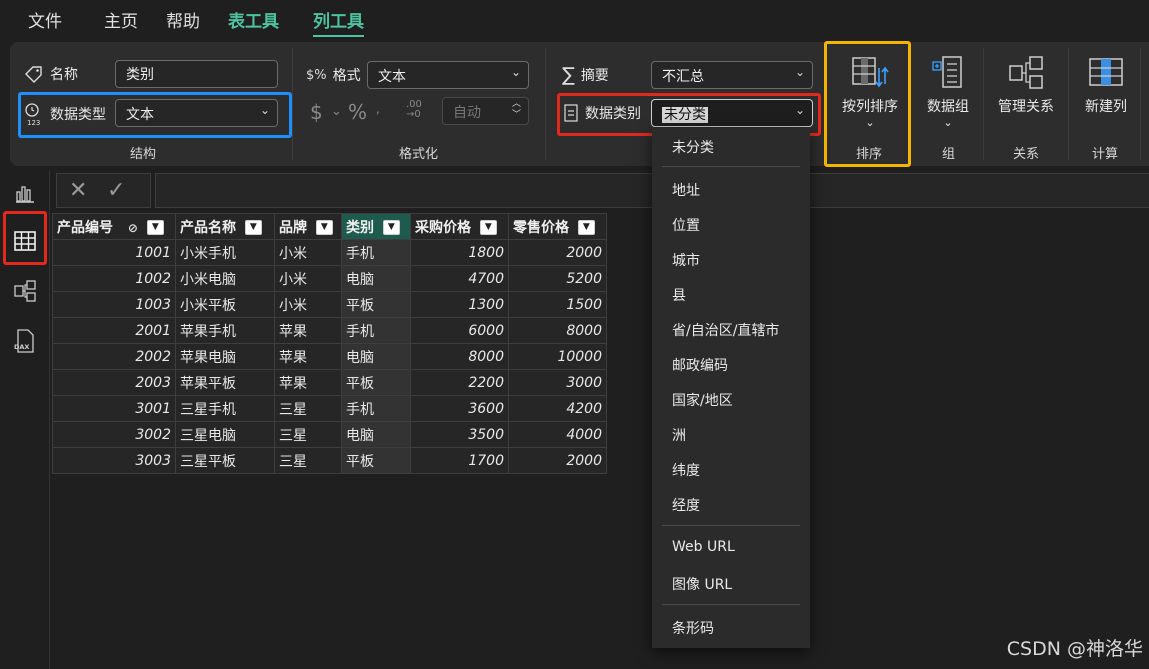 The width and height of the screenshot is (1149, 669). What do you see at coordinates (948, 92) in the screenshot?
I see `data-groups-button: 数据组 ⌄` at bounding box center [948, 92].